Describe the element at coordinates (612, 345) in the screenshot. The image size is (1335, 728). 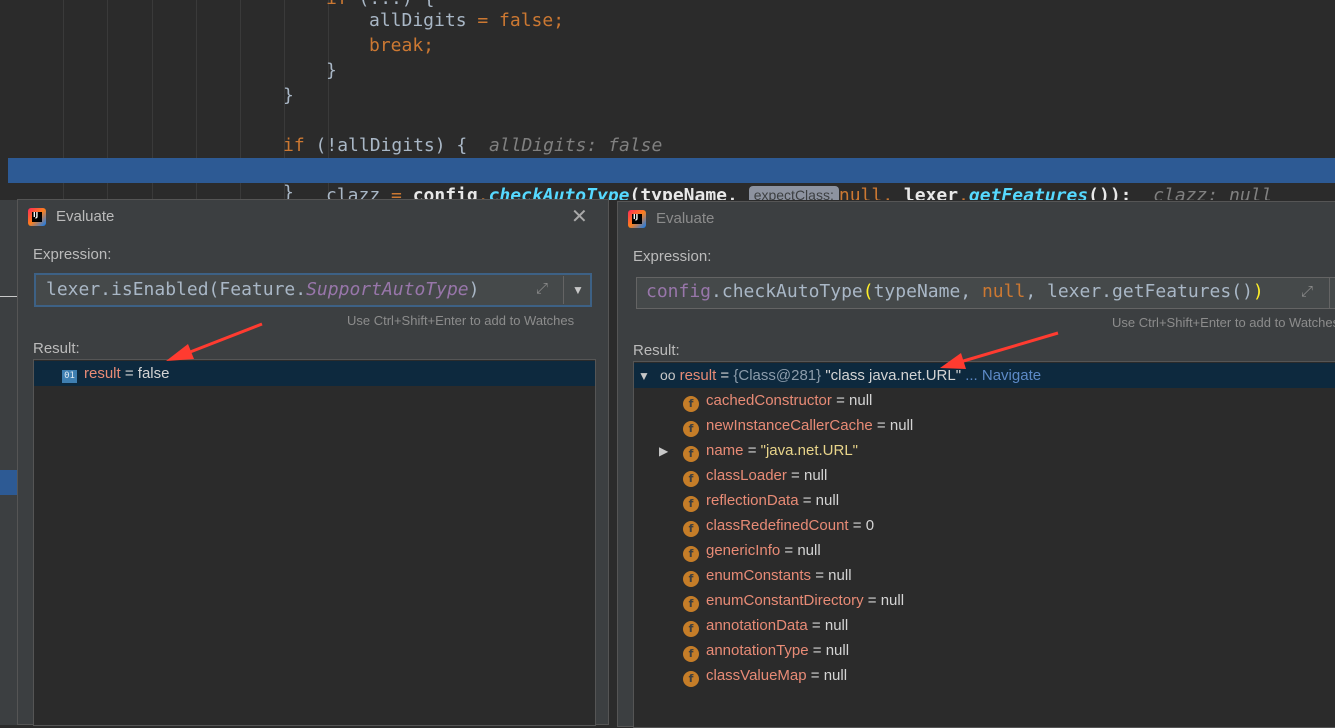
I see `annotation-arrows` at that location.